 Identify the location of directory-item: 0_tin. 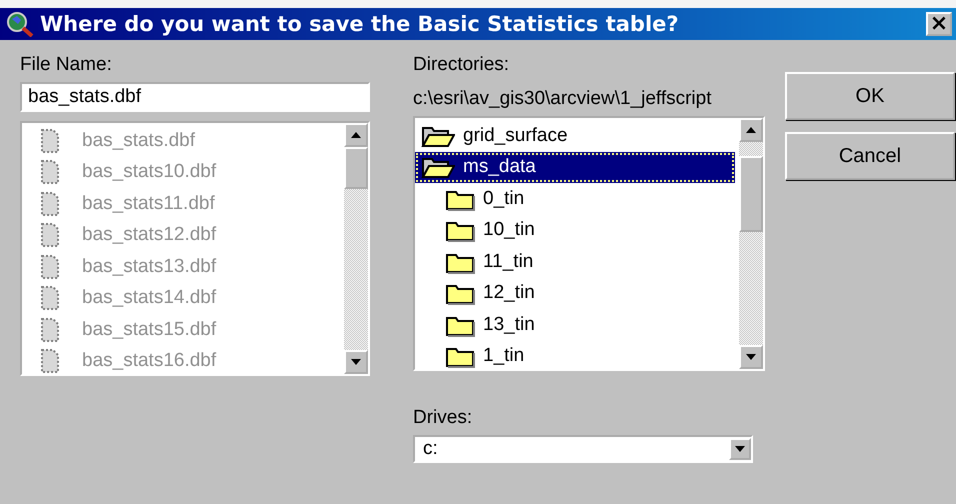
(577, 198).